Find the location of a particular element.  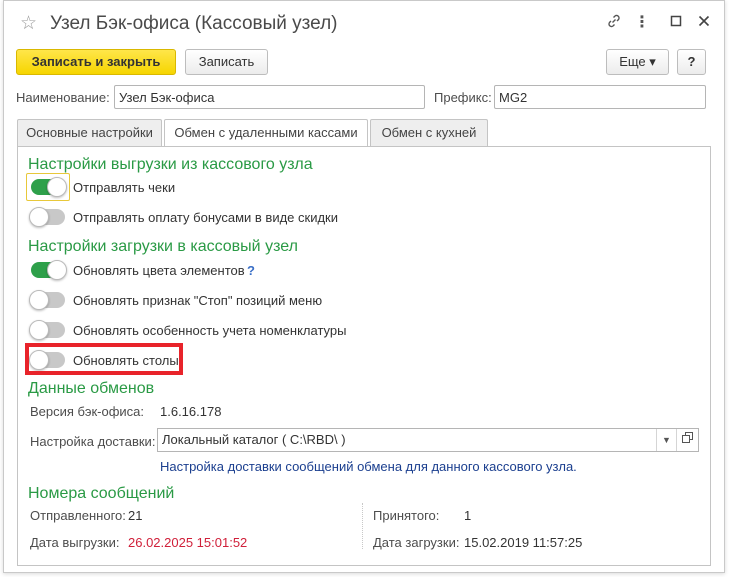

toggle-send-bonus-payment is located at coordinates (47, 217).